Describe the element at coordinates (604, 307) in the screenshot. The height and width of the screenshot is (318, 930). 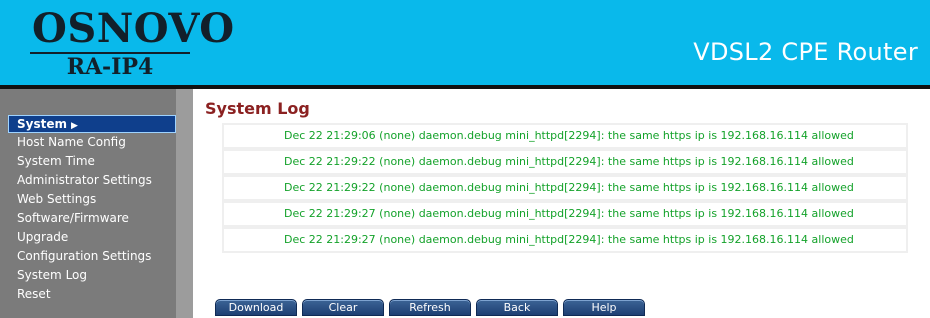
I see `help-button: Help` at that location.